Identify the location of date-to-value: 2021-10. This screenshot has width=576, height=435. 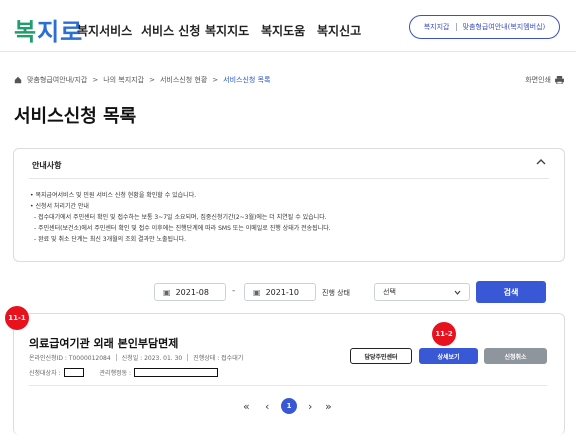
(282, 292).